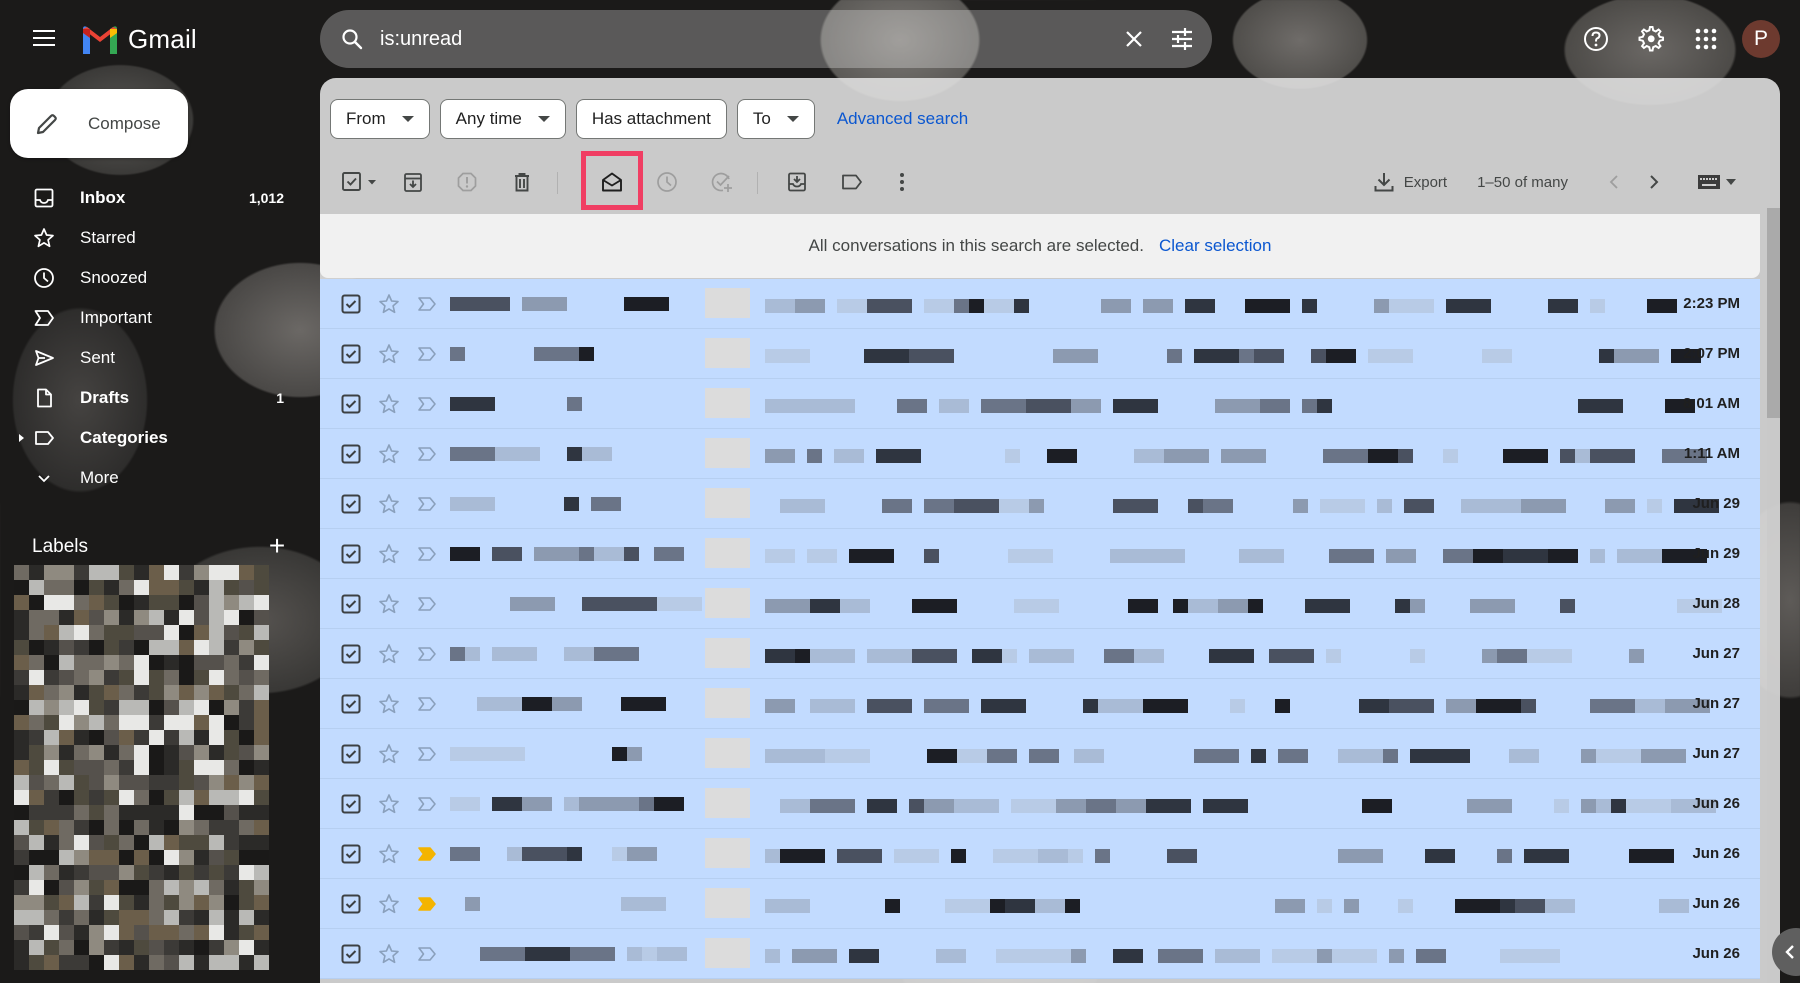  Describe the element at coordinates (651, 119) in the screenshot. I see `filter-chip-has-attachment: Has attachment` at that location.